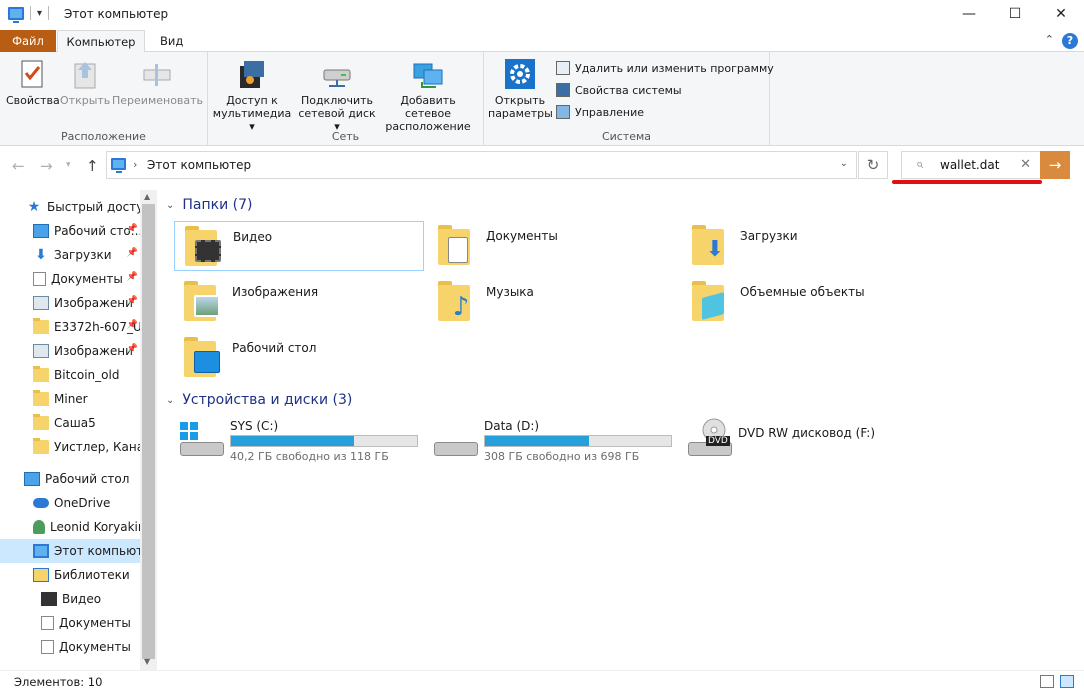 Image resolution: width=1084 pixels, height=694 pixels. Describe the element at coordinates (299, 246) in the screenshot. I see `folder-video: Видео` at that location.